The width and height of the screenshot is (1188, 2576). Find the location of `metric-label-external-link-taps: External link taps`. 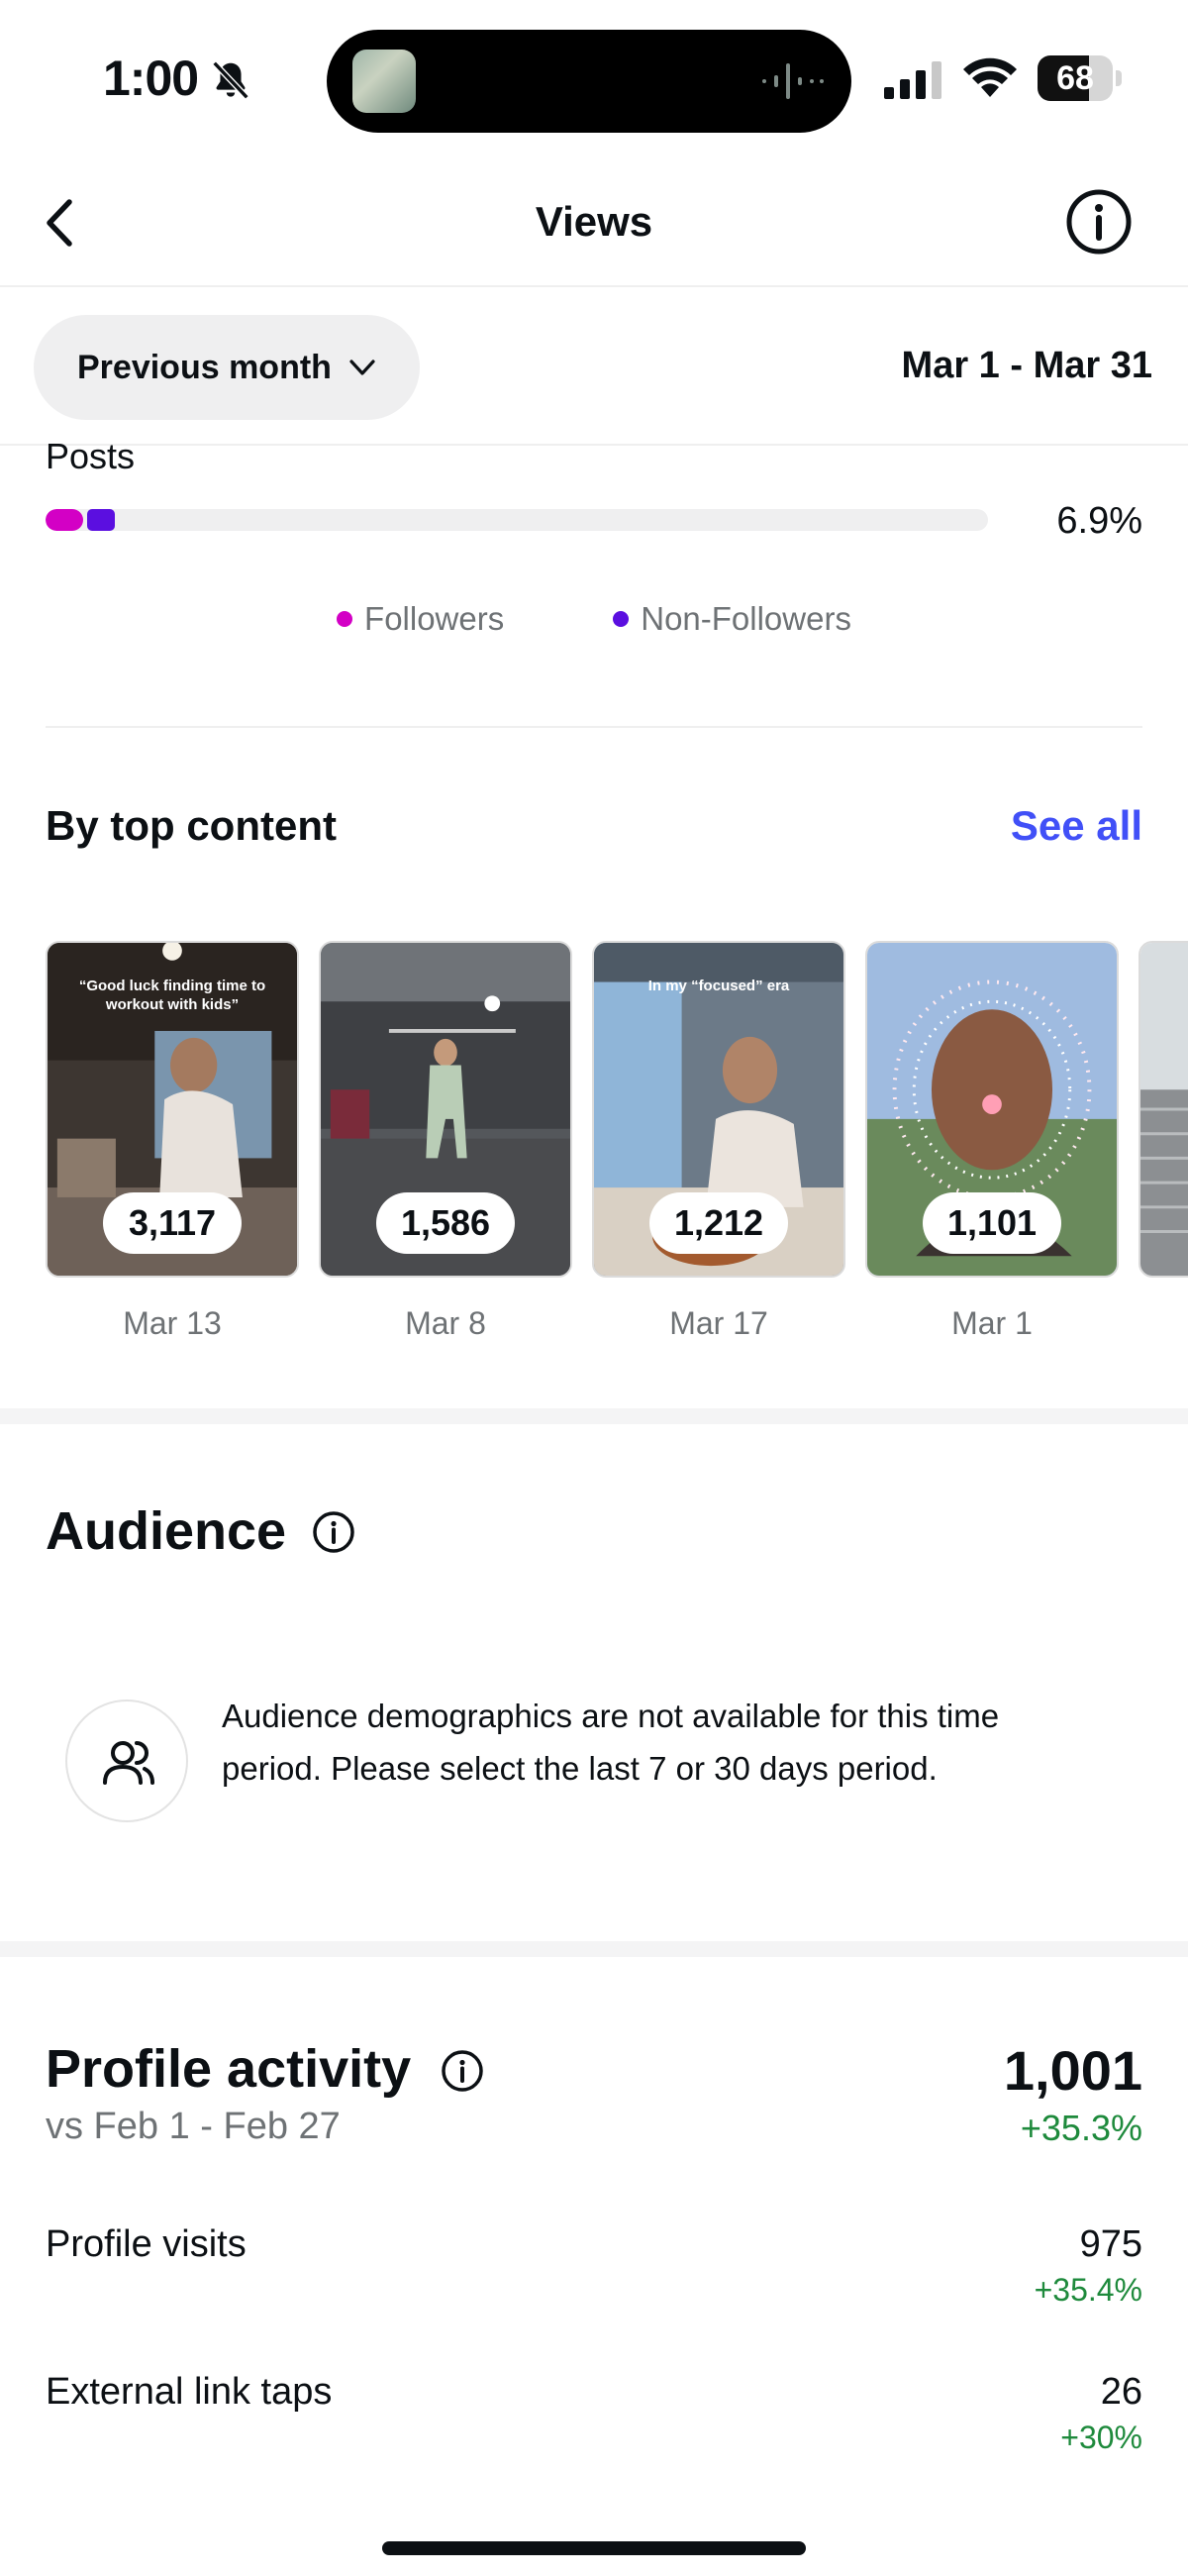

metric-label-external-link-taps: External link taps is located at coordinates (189, 2392).